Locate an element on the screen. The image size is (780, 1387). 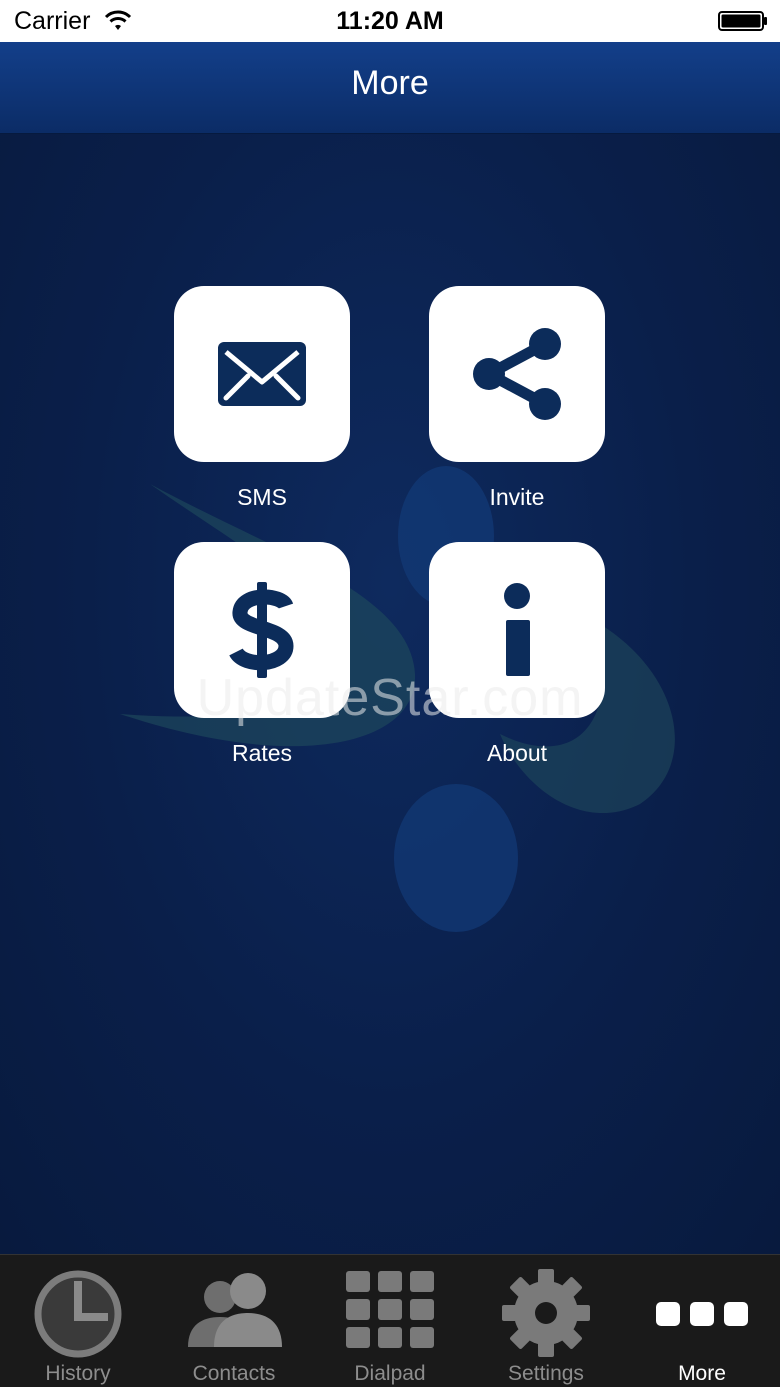
tab-bar: History Contacts Dialpad Settings More is located at coordinates (390, 1320).